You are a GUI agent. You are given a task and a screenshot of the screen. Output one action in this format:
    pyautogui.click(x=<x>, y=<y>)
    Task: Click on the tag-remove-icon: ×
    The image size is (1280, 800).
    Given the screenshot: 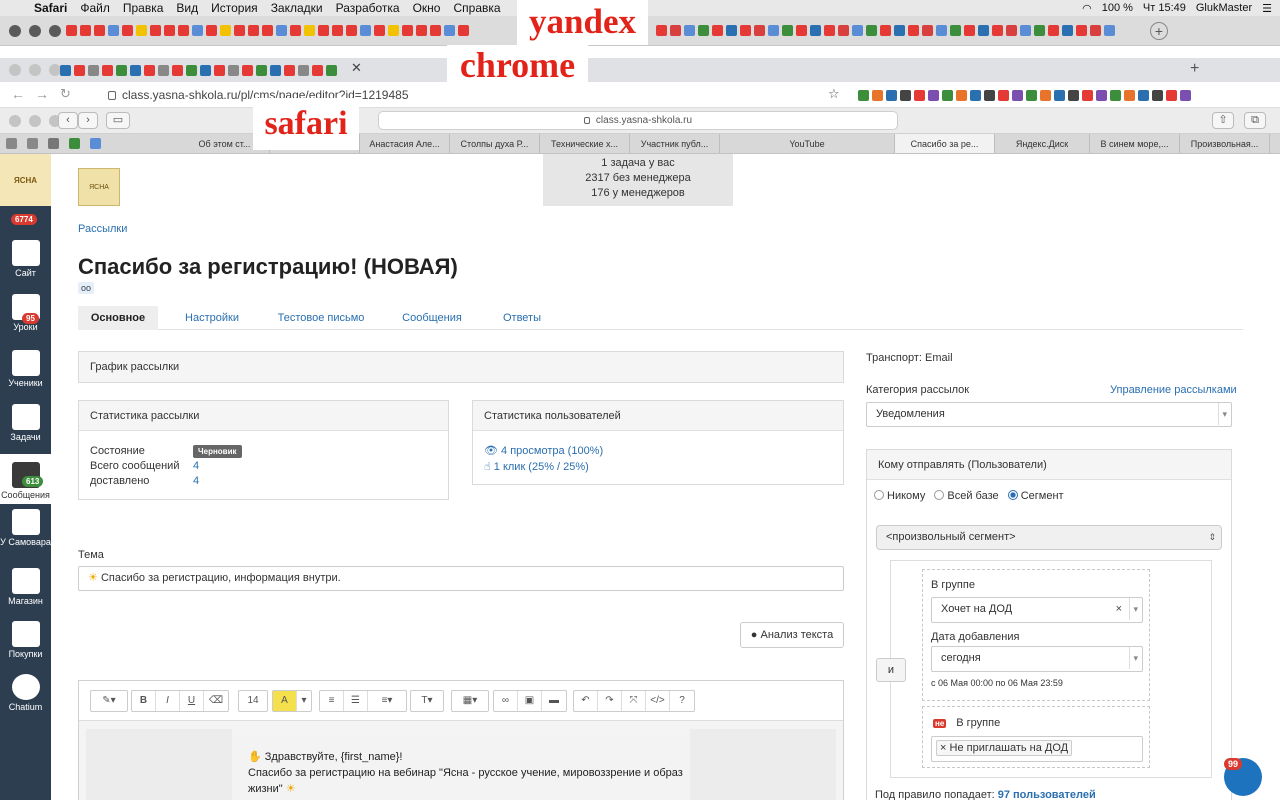 What is the action you would take?
    pyautogui.click(x=943, y=748)
    